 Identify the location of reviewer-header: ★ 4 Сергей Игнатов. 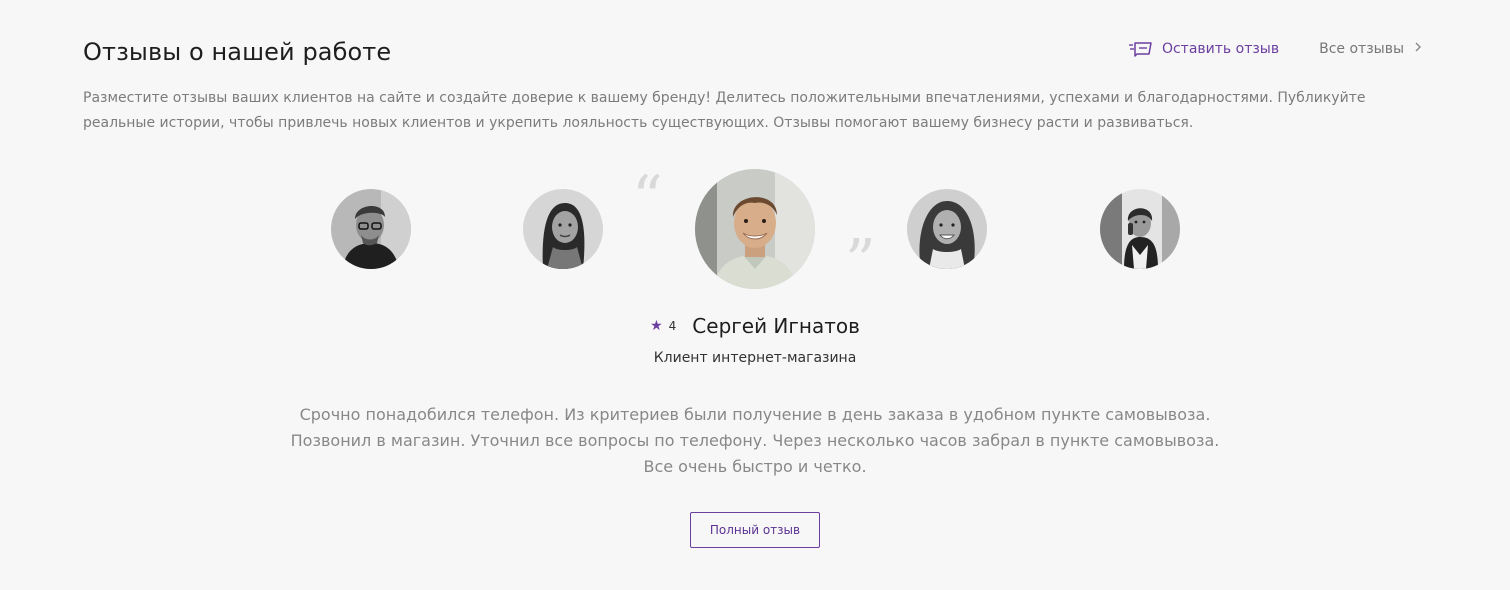
(755, 326).